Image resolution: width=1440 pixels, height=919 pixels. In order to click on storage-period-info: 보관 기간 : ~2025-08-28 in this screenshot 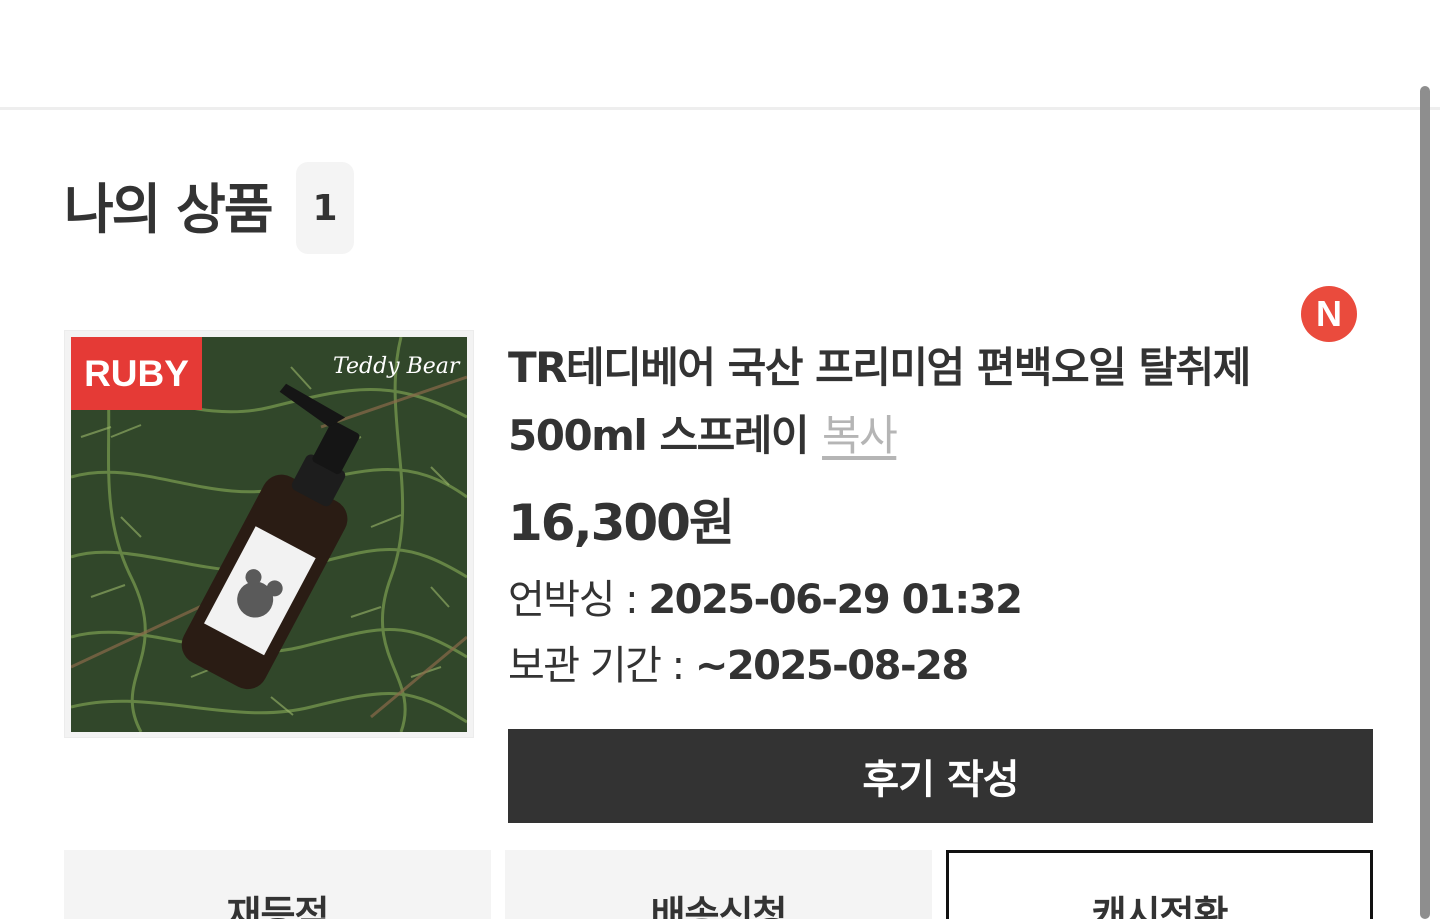, I will do `click(738, 666)`.